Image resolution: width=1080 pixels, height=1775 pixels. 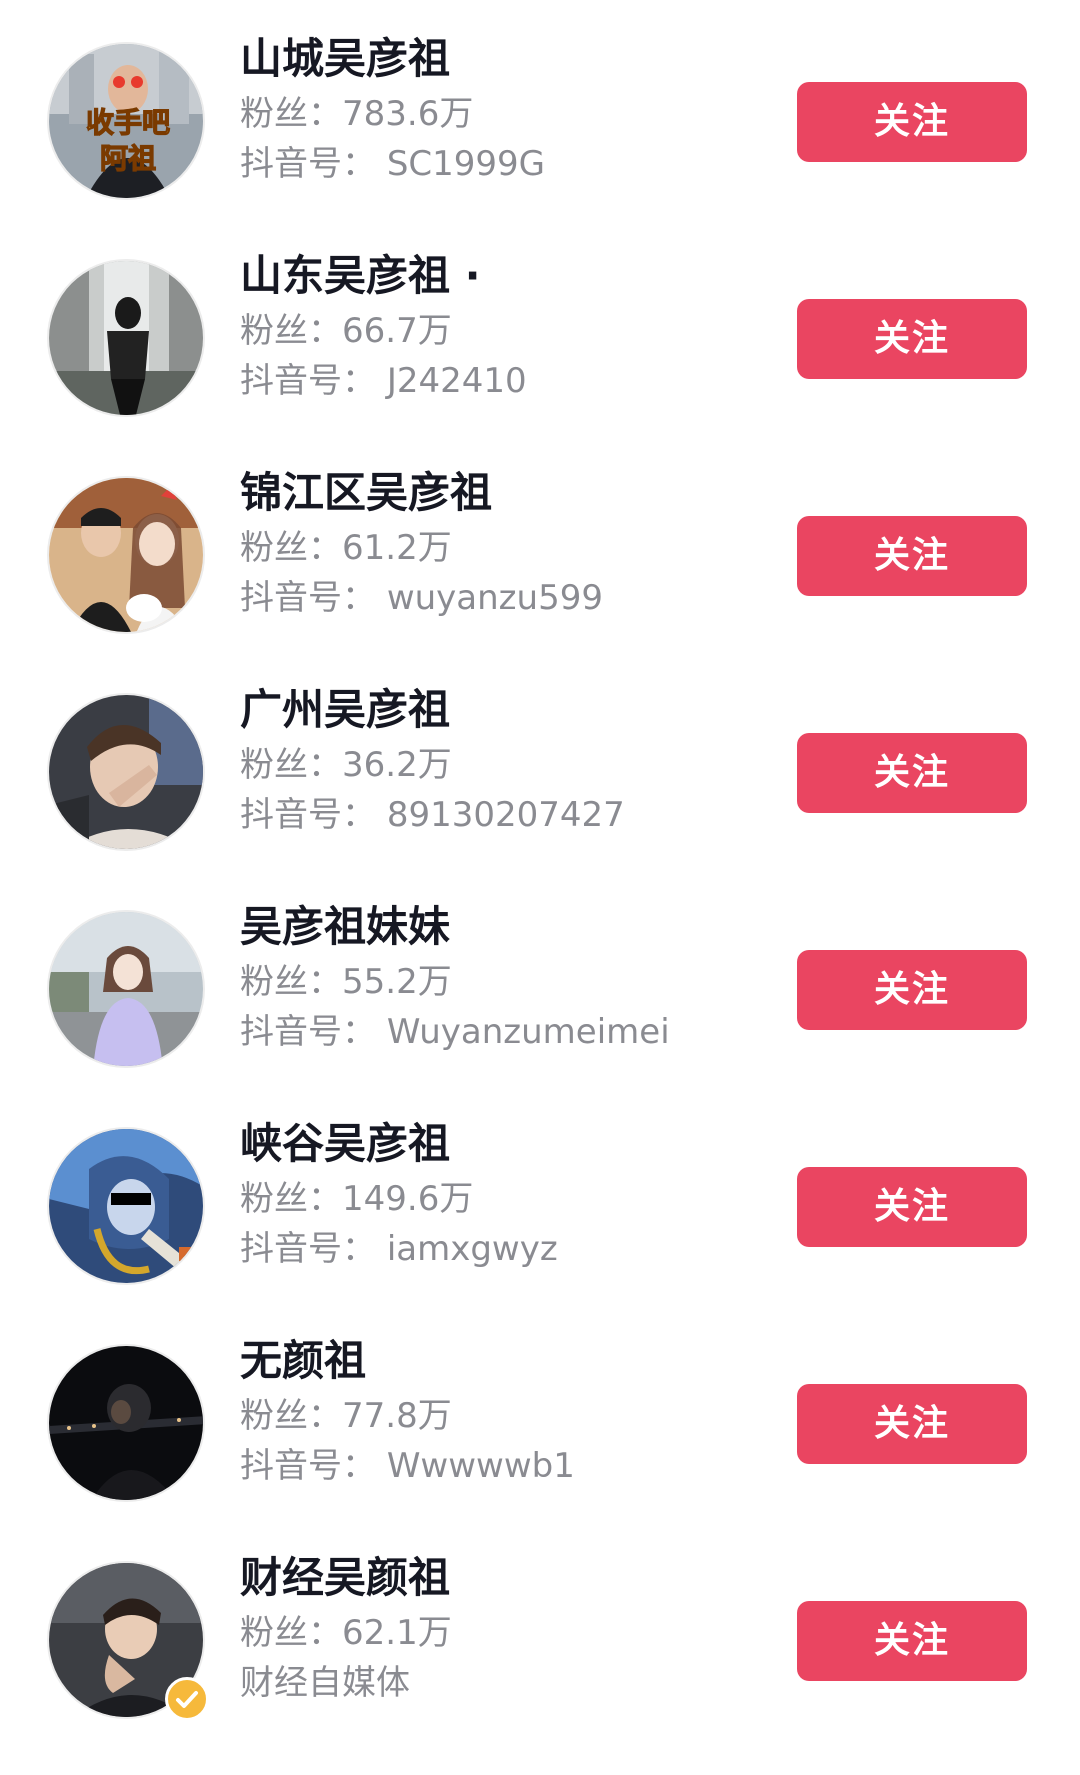 What do you see at coordinates (540, 1223) in the screenshot?
I see `user-row: 峡谷吴彦祖 粉丝：149.6万 抖音号： iamxgwyz 关注` at bounding box center [540, 1223].